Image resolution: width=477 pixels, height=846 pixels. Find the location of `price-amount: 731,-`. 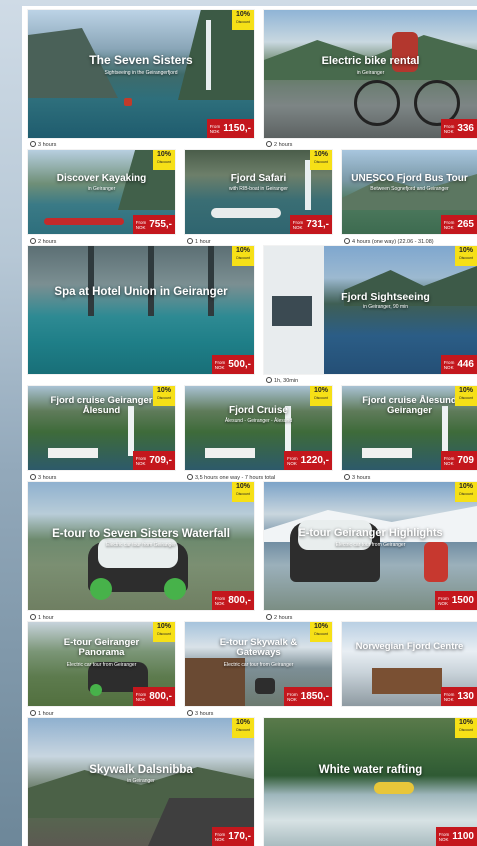

price-amount: 731,- is located at coordinates (317, 224).